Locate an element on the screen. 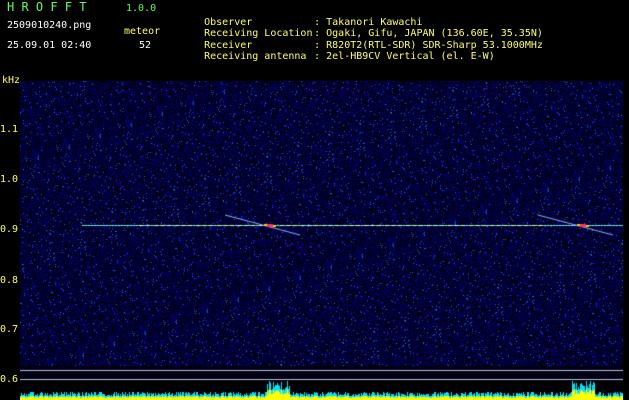 This screenshot has height=400, width=629. meteor-label: meteor is located at coordinates (142, 31).